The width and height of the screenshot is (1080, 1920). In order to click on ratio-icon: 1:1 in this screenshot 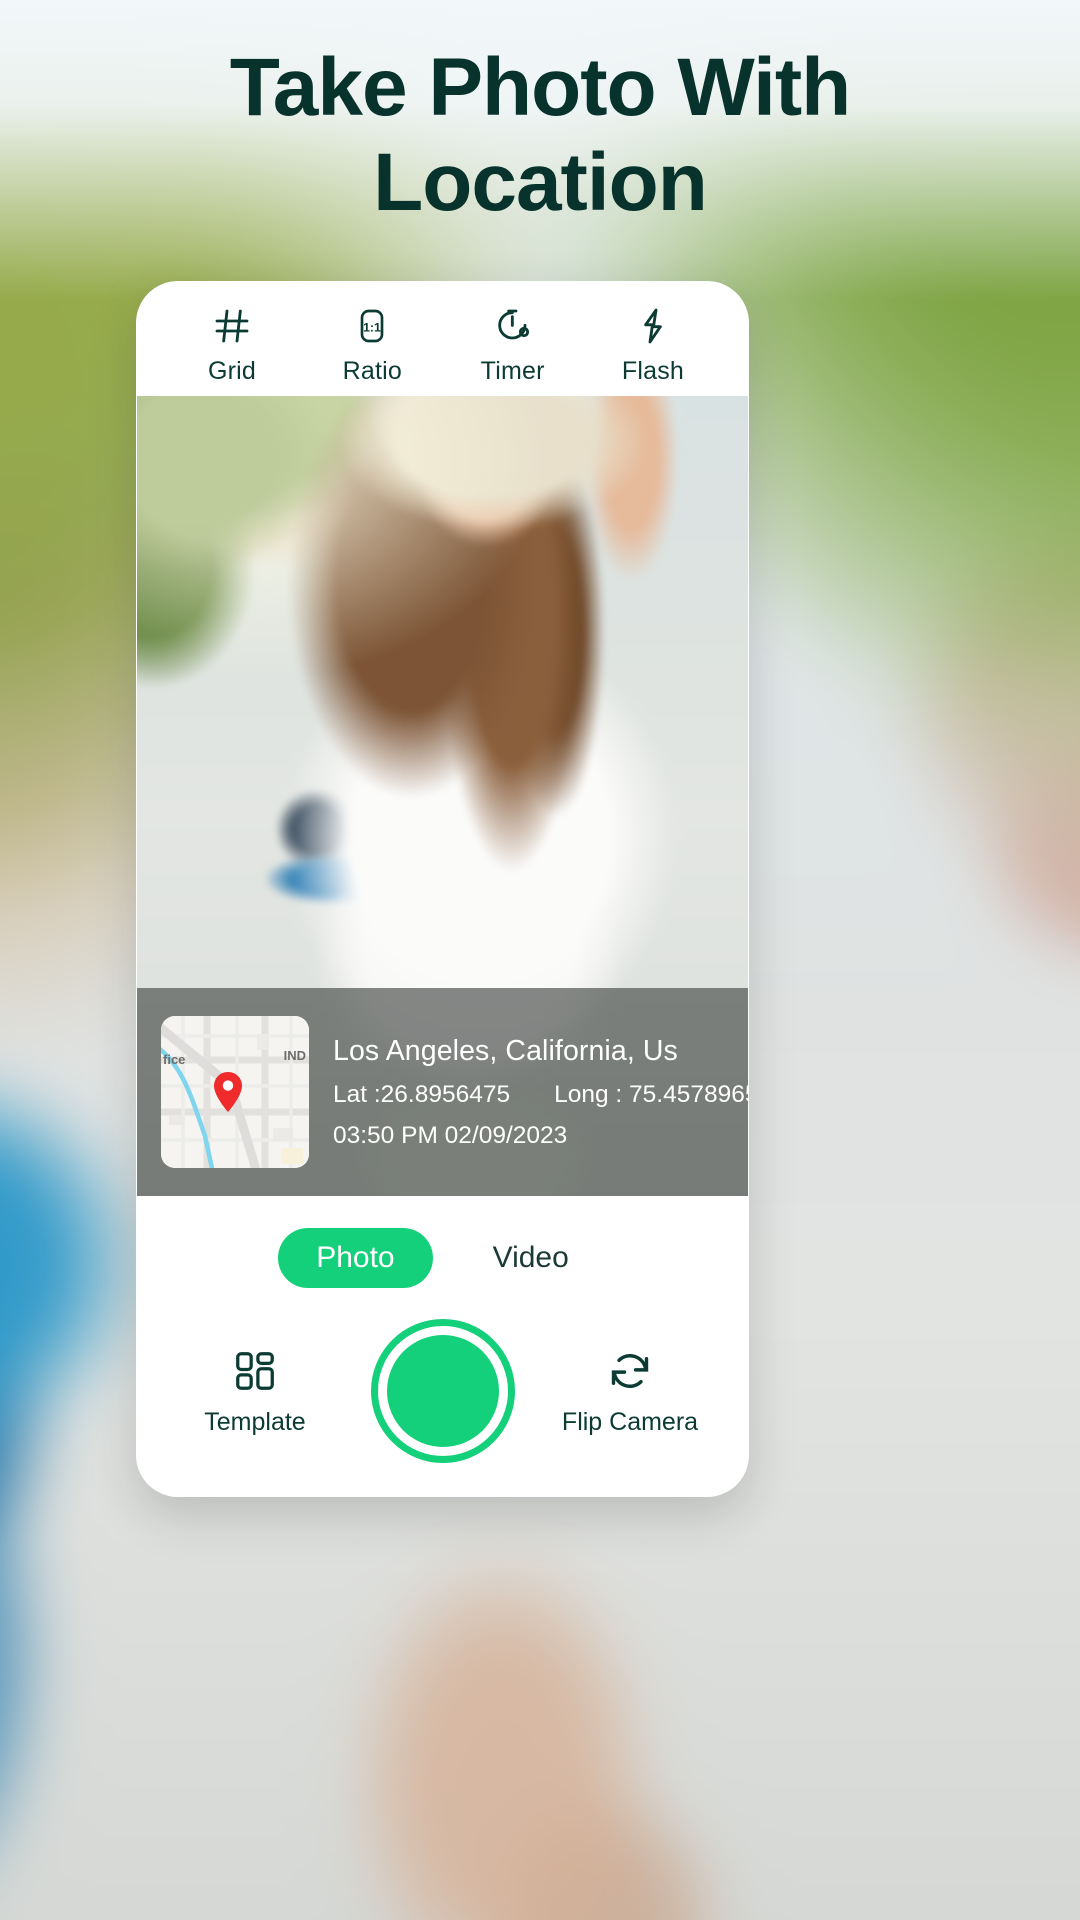, I will do `click(372, 326)`.